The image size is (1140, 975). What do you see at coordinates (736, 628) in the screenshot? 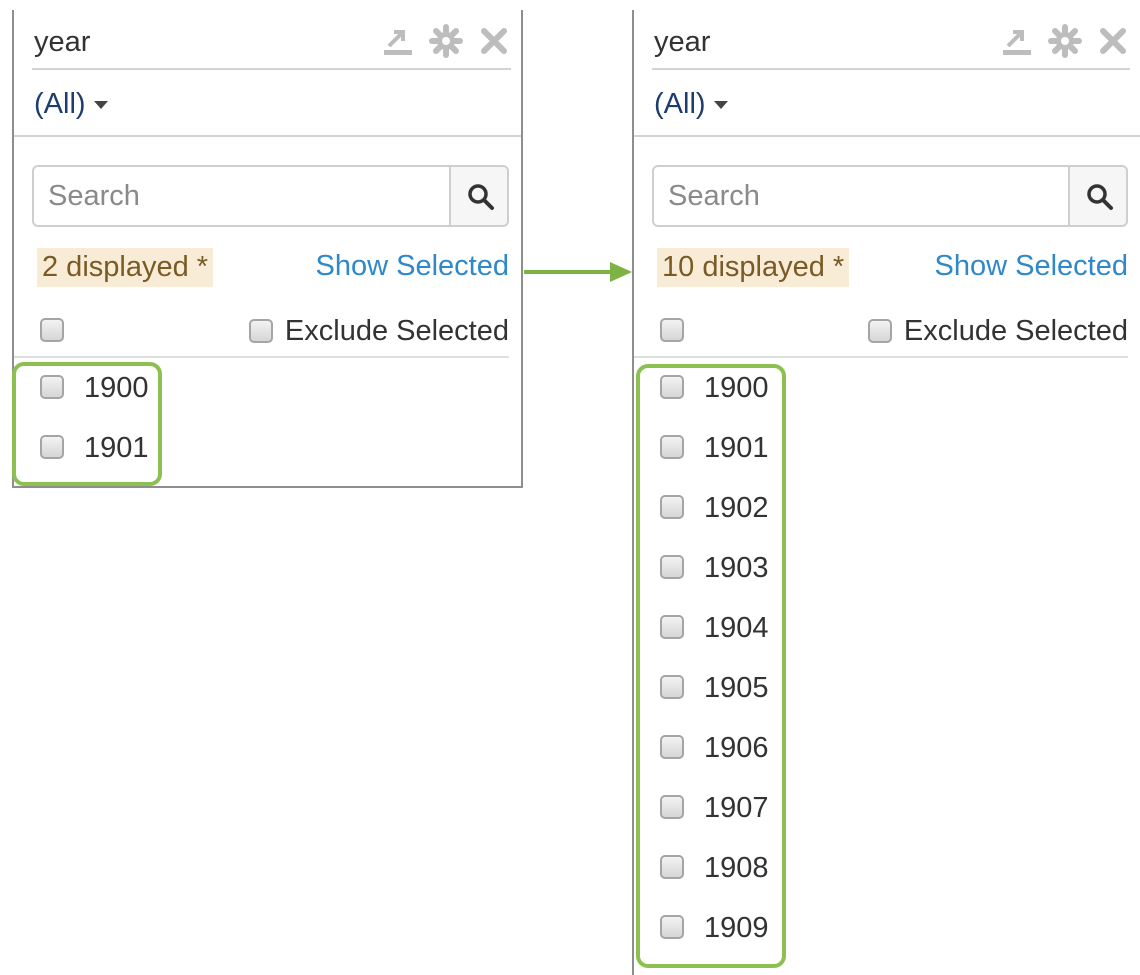
I see `item-label: 1904` at bounding box center [736, 628].